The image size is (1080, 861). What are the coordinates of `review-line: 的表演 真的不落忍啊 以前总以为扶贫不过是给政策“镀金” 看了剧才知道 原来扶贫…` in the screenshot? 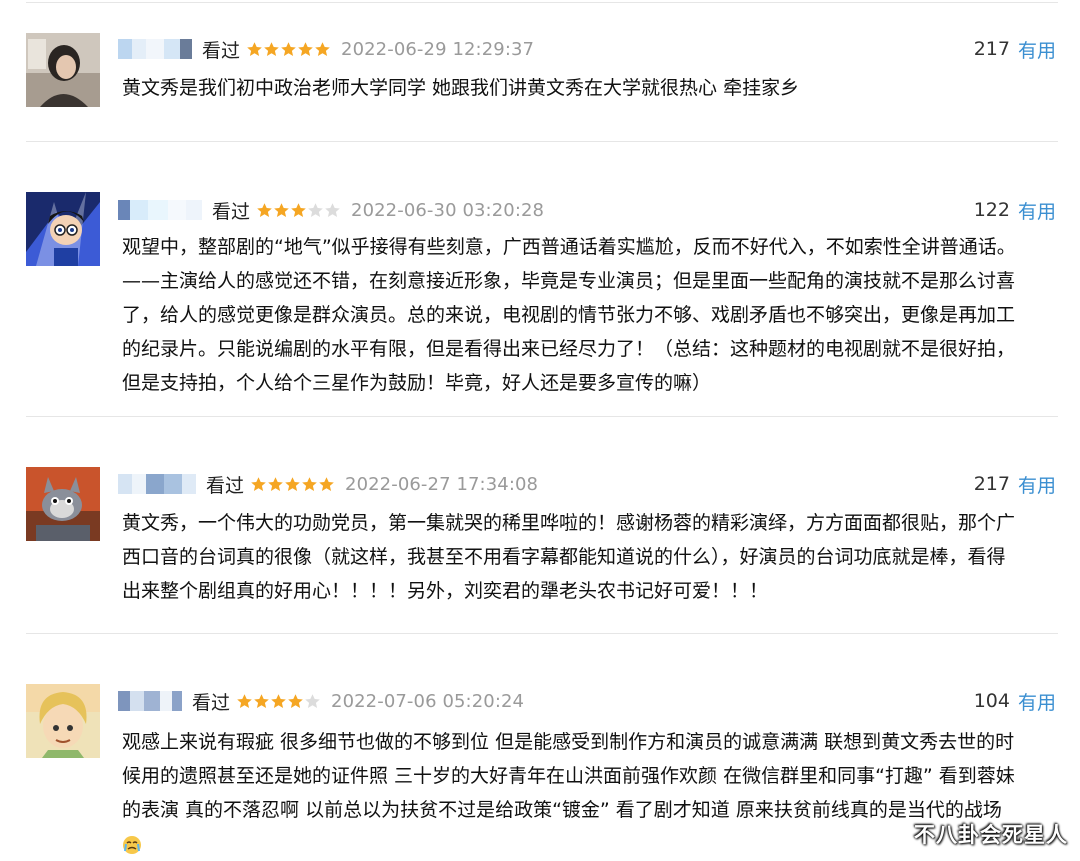 It's located at (562, 810).